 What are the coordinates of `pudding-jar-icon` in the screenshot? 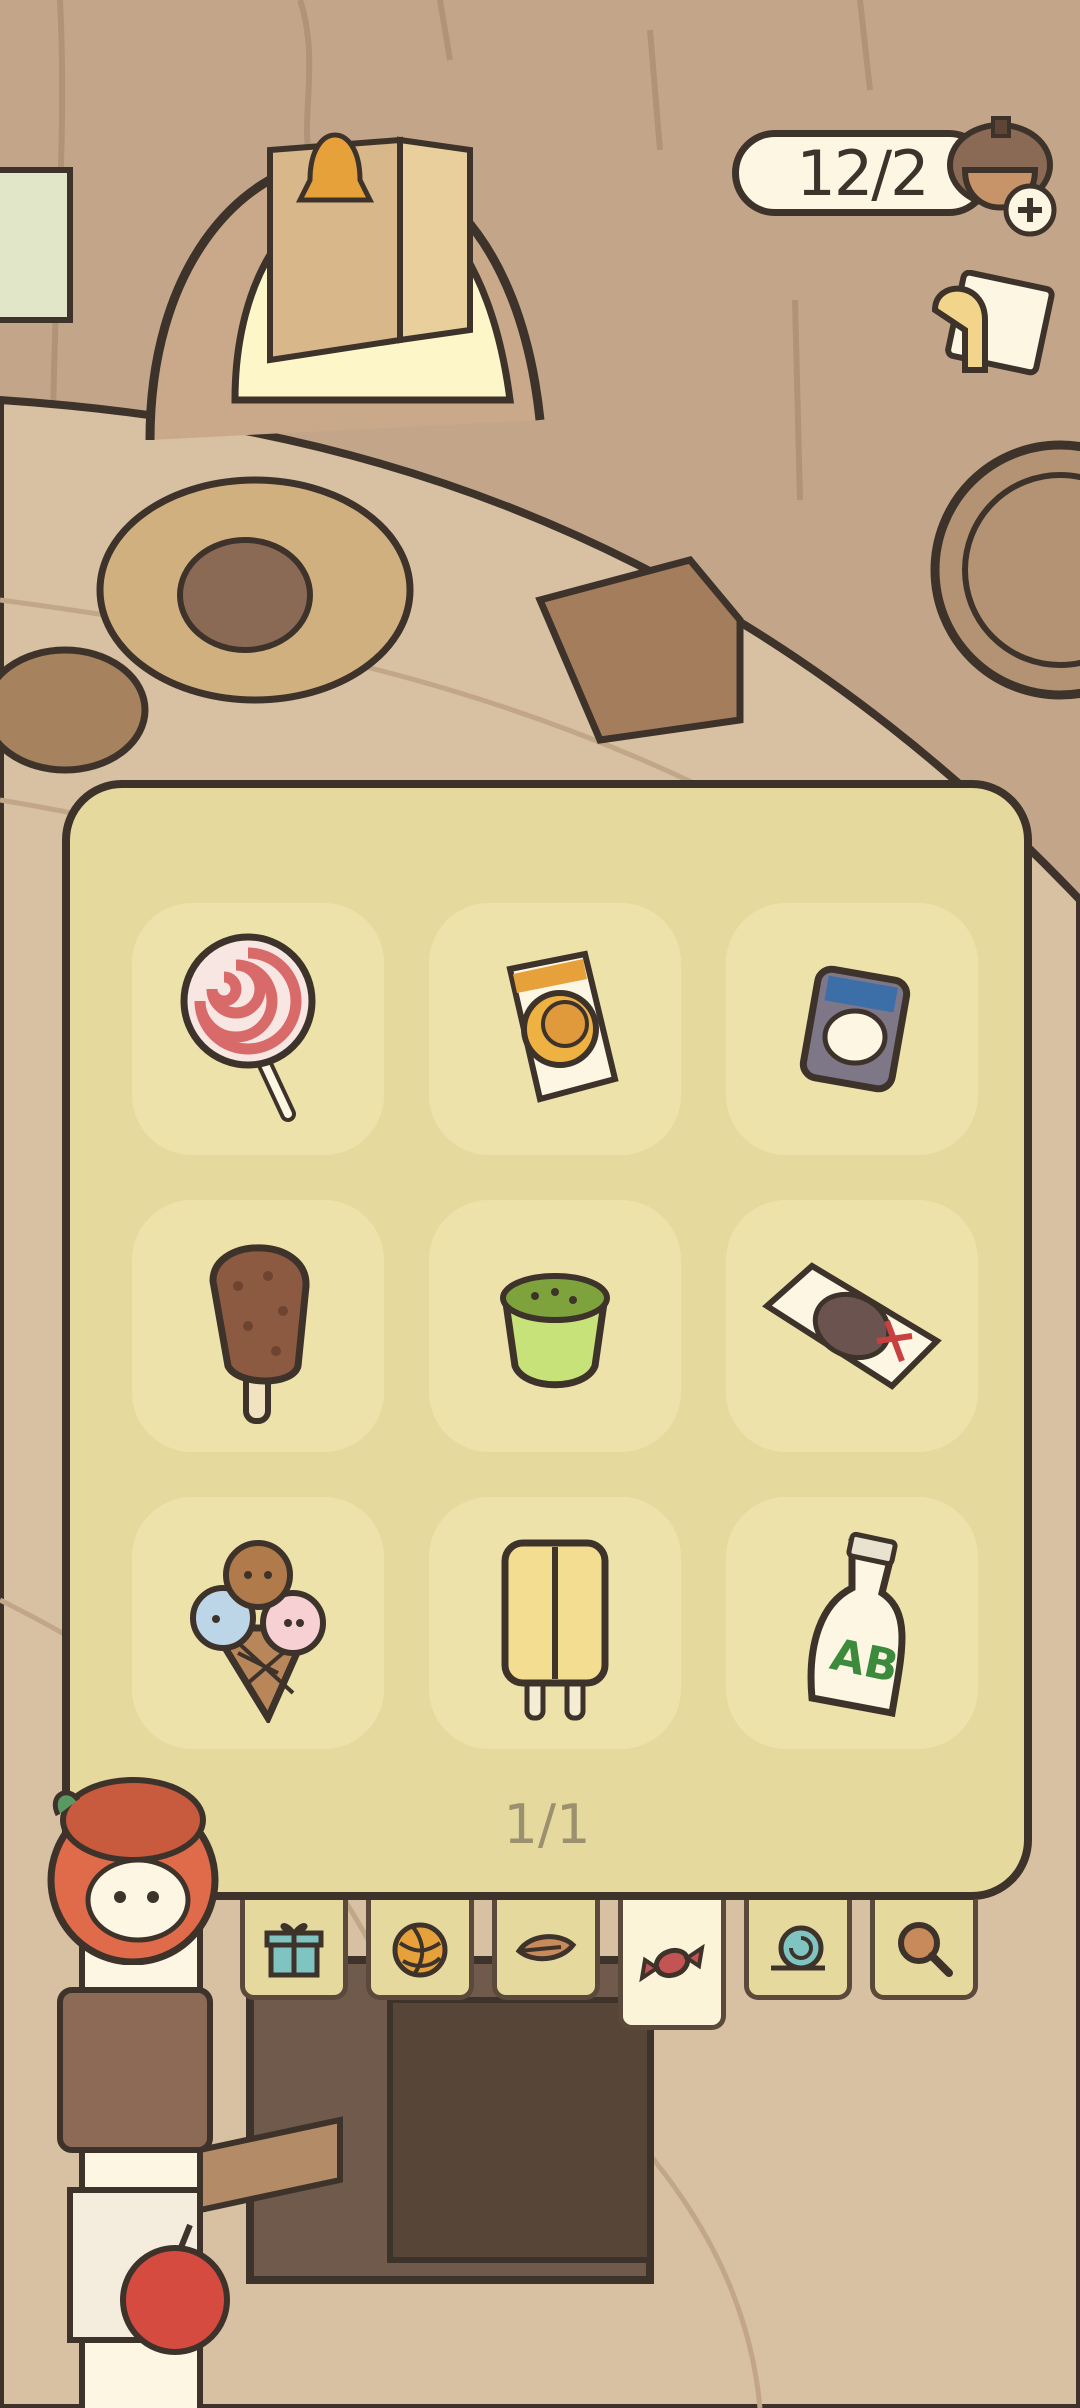 It's located at (855, 1029).